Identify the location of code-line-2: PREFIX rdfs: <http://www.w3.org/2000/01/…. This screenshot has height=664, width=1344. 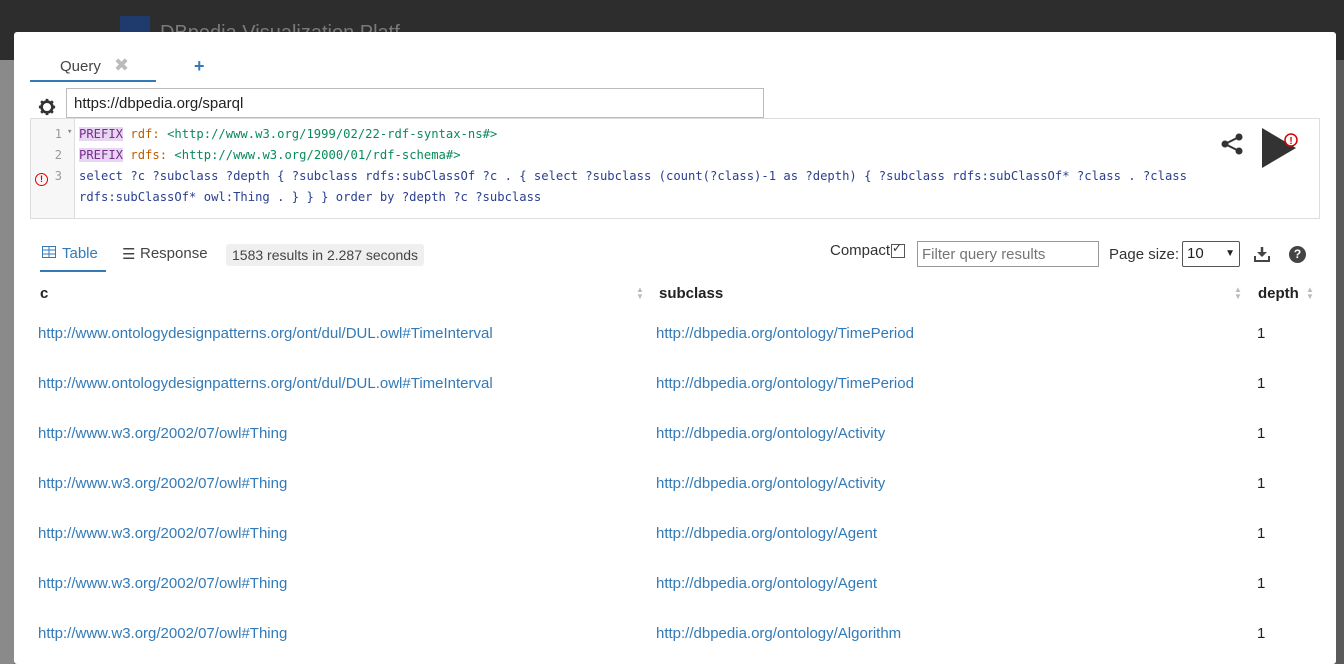
(270, 155).